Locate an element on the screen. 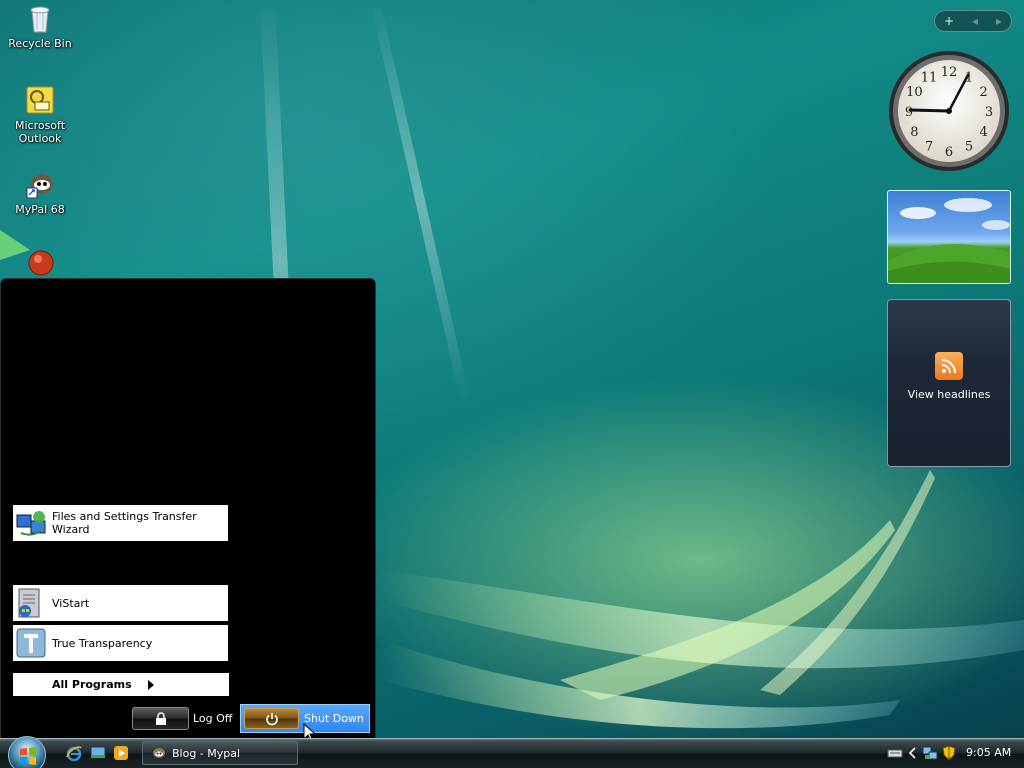 This screenshot has width=1024, height=768. chevron-left-icon is located at coordinates (913, 753).